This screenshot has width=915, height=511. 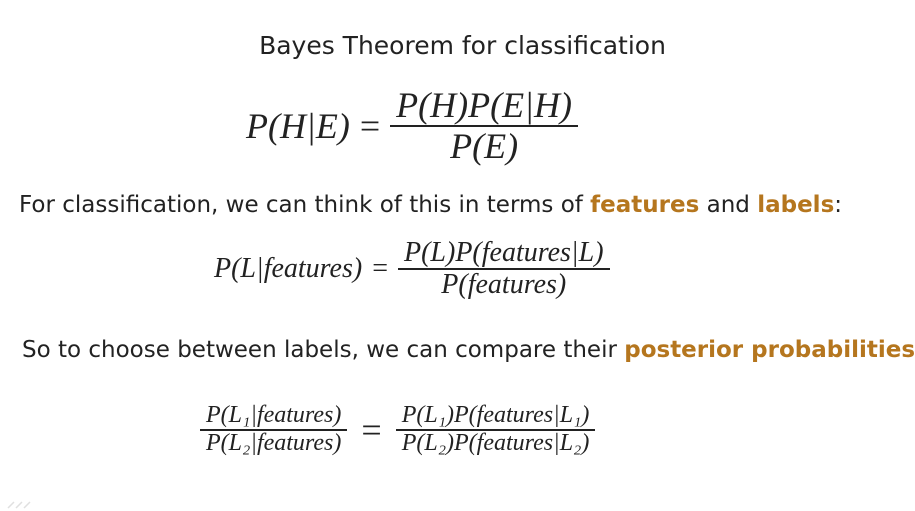 I want to click on formula2-equals: =, so click(x=380, y=269).